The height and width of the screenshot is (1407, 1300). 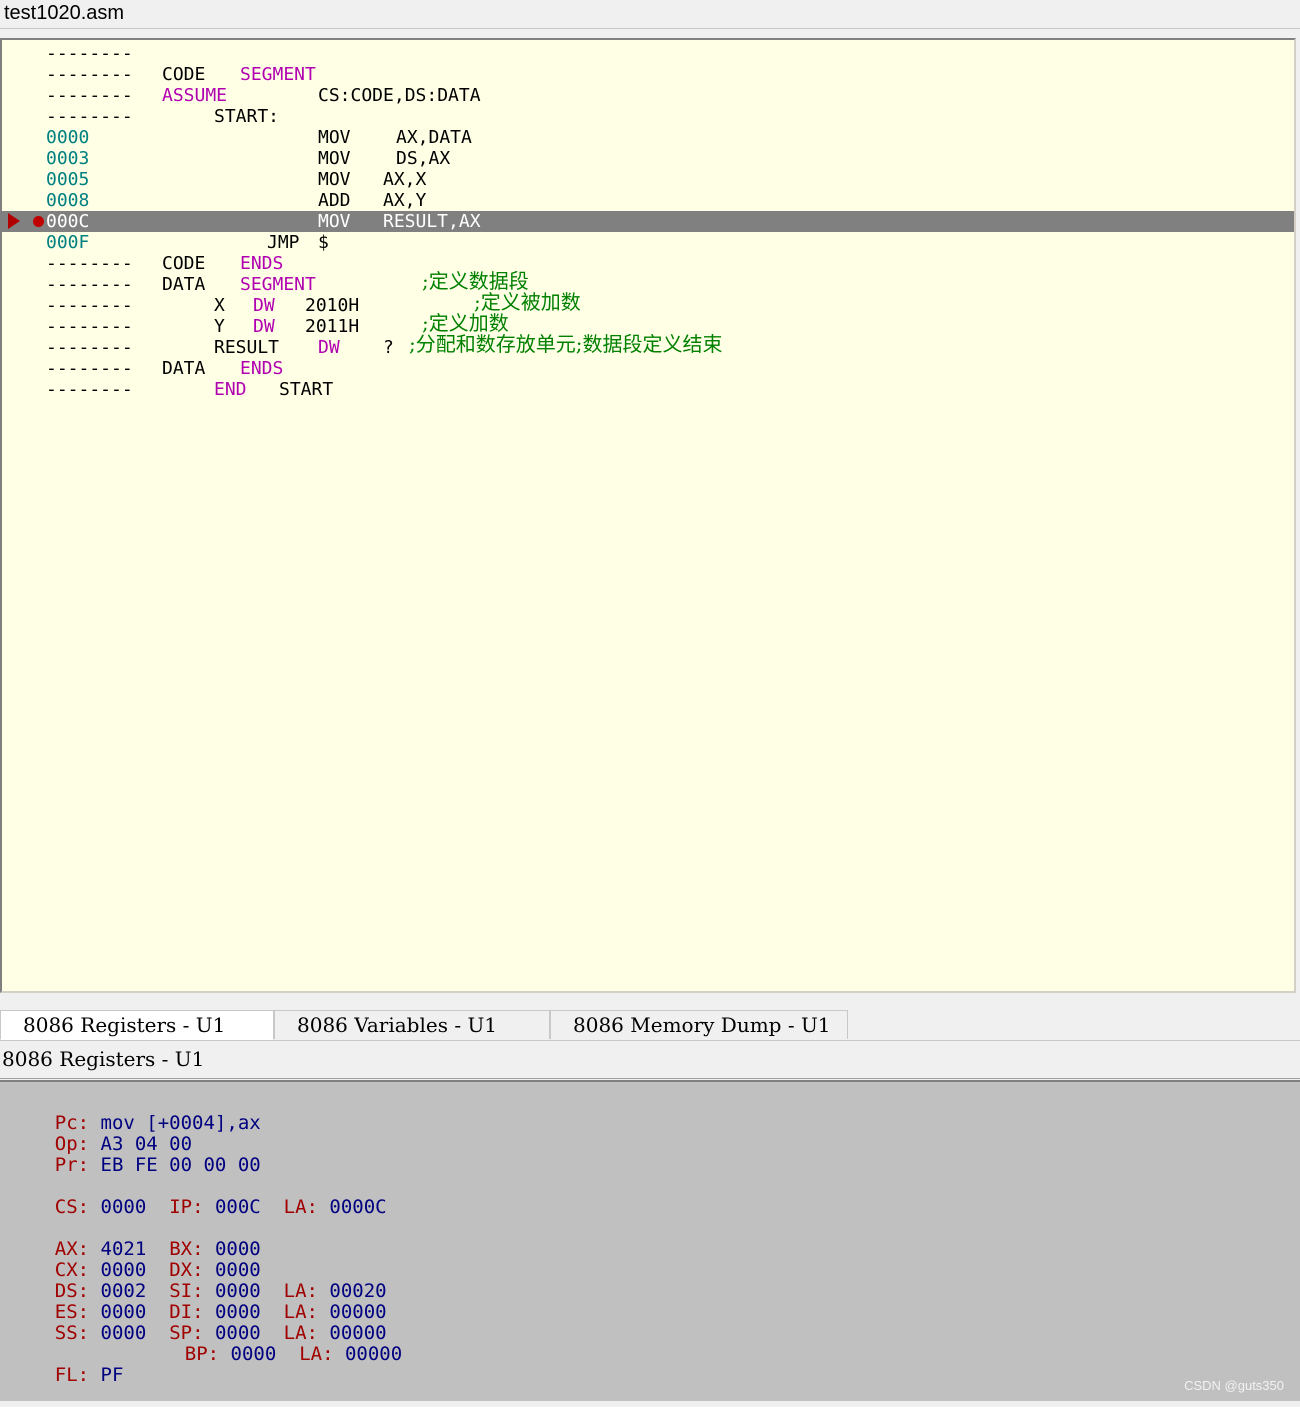 I want to click on operand: AX,X, so click(x=405, y=179).